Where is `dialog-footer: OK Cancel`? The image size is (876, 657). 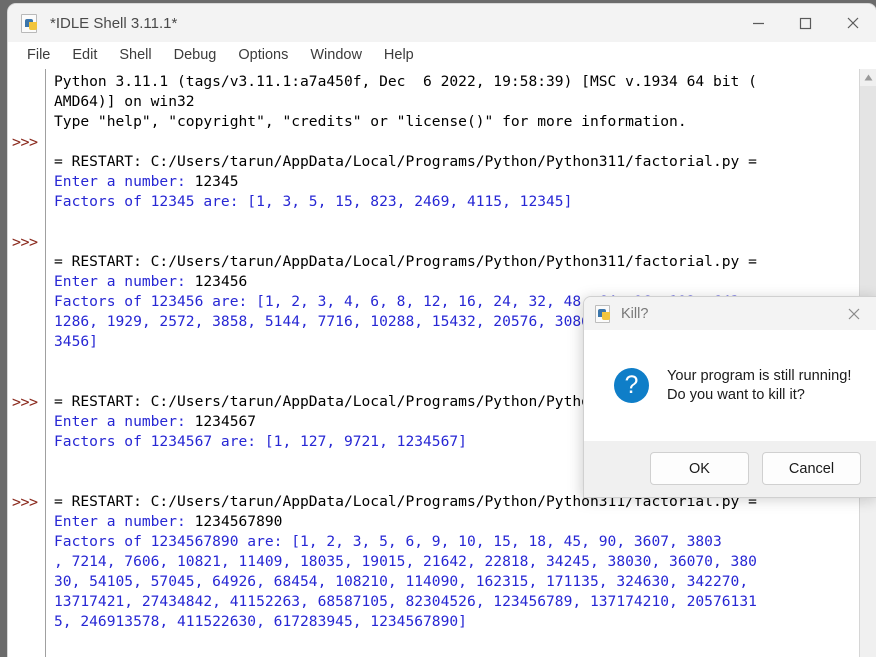 dialog-footer: OK Cancel is located at coordinates (730, 468).